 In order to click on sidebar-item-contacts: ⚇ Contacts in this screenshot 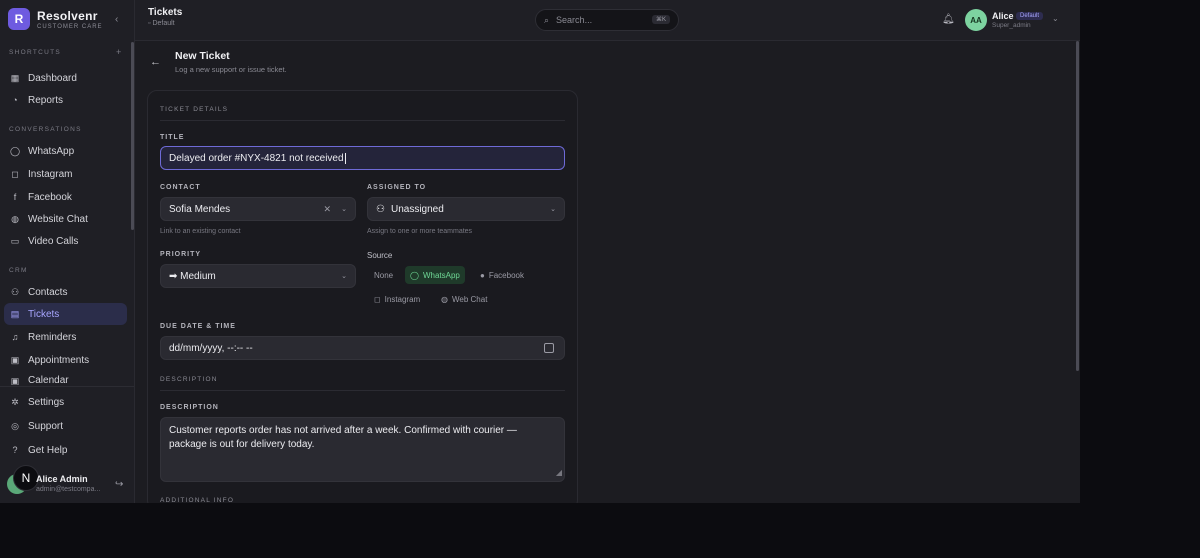, I will do `click(65, 292)`.